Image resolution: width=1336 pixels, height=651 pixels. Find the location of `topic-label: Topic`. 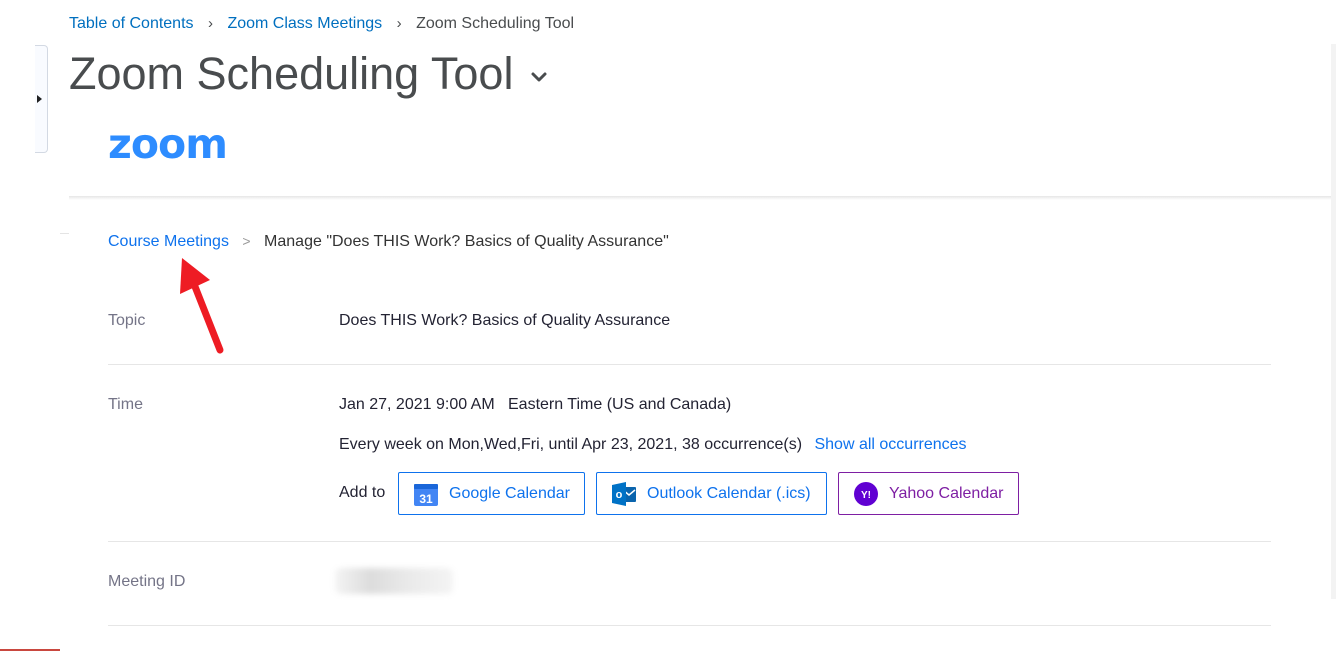

topic-label: Topic is located at coordinates (127, 320).